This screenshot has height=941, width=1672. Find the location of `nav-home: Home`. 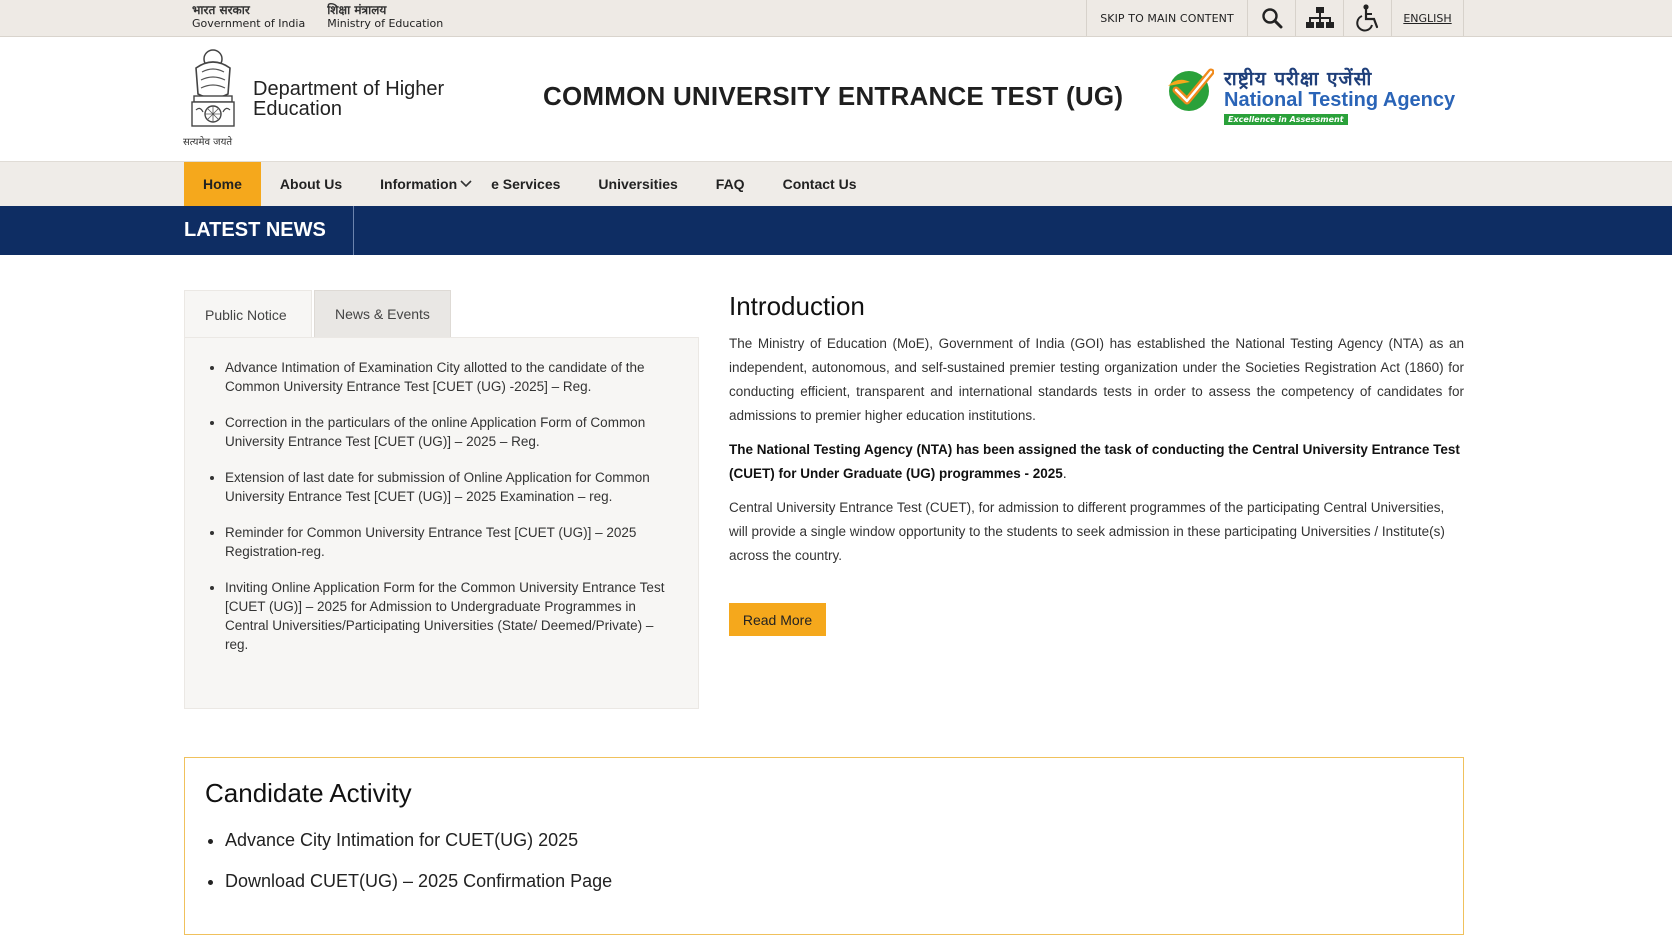

nav-home: Home is located at coordinates (222, 184).